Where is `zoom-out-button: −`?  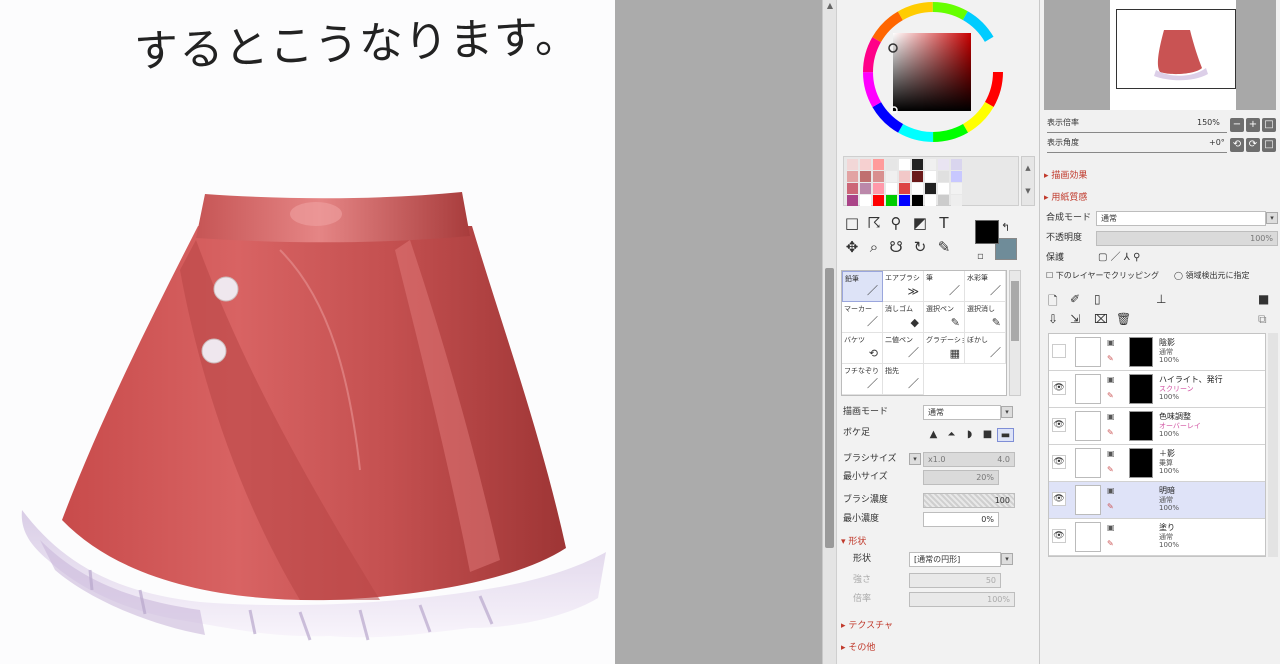
zoom-out-button: − is located at coordinates (1237, 125).